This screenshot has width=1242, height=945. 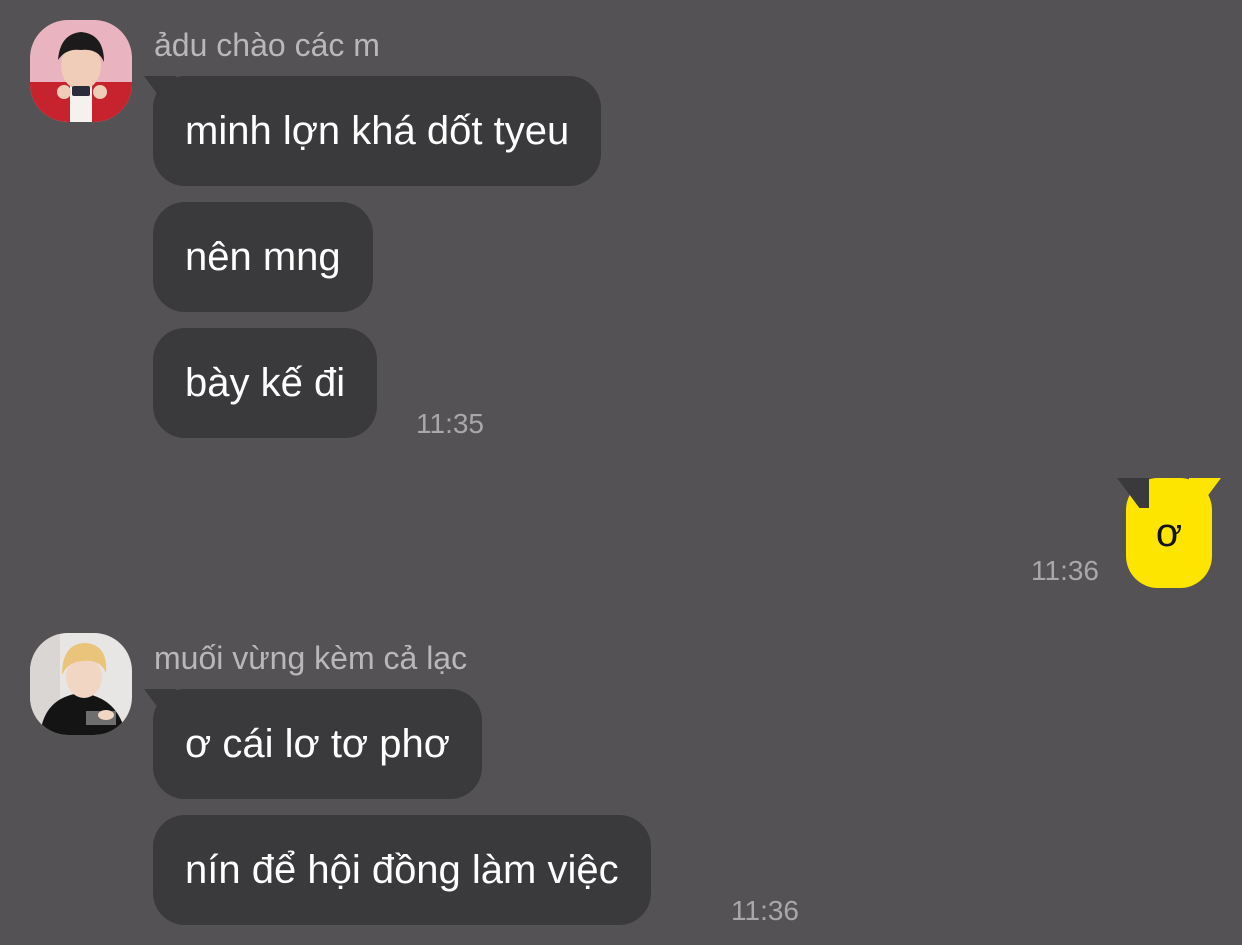 I want to click on my-message-bubble: ơ, so click(x=1169, y=533).